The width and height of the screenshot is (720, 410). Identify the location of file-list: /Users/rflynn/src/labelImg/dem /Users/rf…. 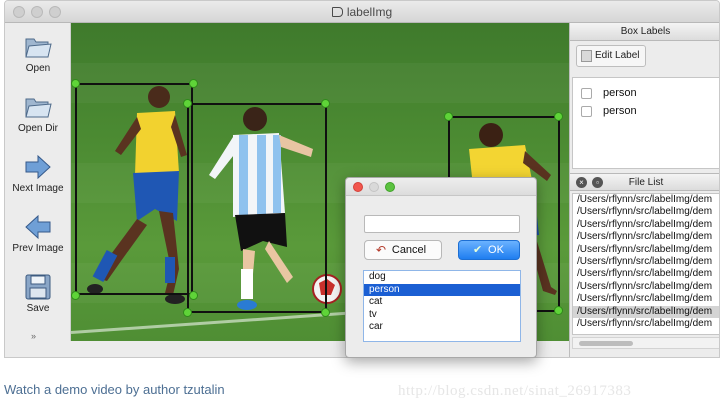
(645, 264).